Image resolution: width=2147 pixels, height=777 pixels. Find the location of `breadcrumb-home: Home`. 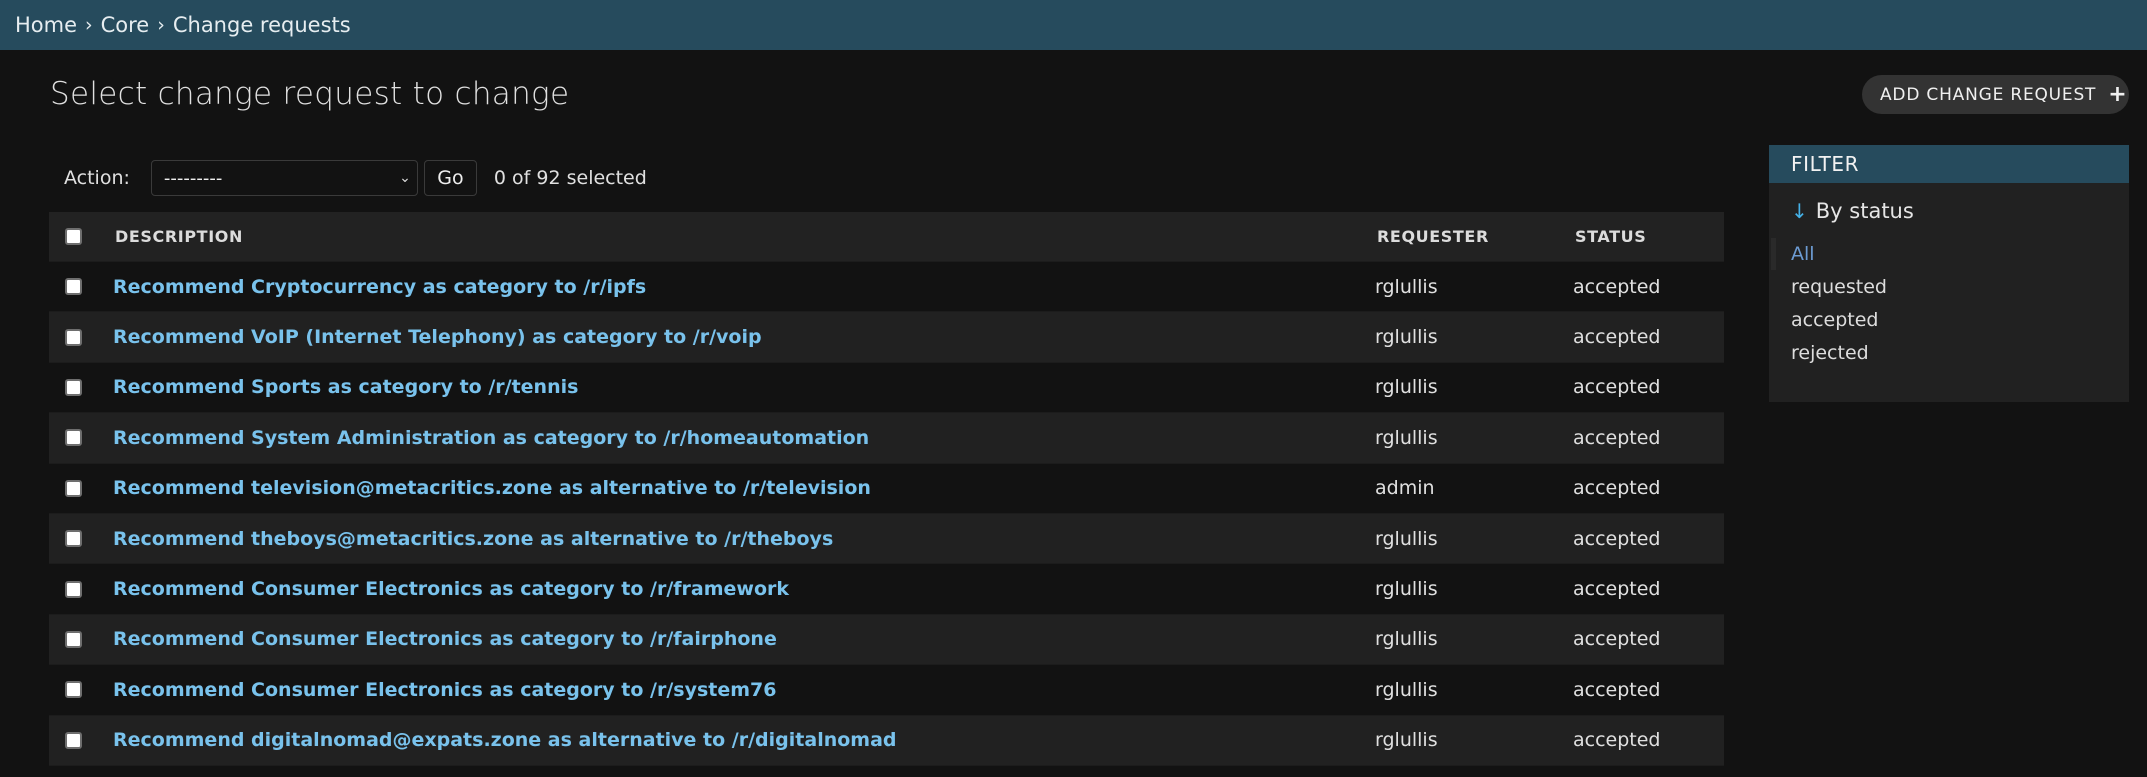

breadcrumb-home: Home is located at coordinates (46, 25).